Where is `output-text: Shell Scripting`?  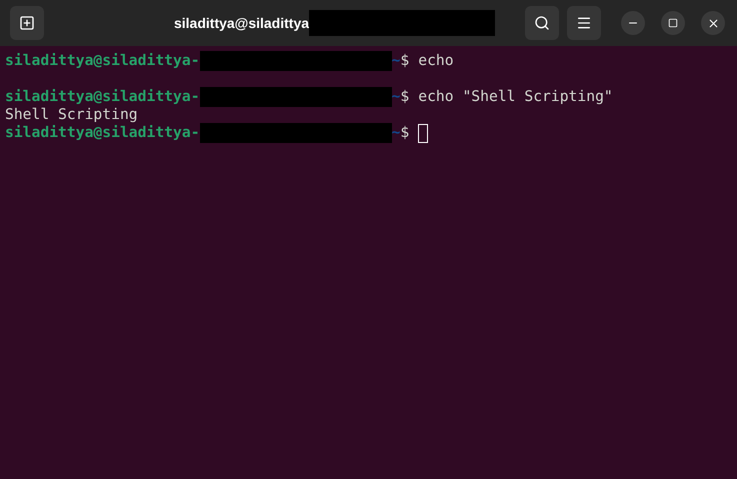
output-text: Shell Scripting is located at coordinates (71, 114).